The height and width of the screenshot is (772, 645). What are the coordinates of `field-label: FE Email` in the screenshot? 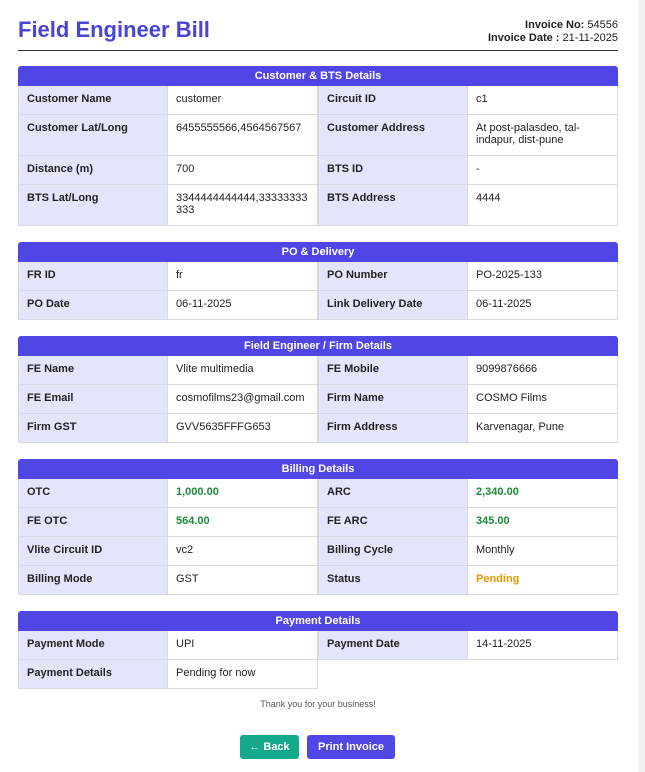 It's located at (93, 399).